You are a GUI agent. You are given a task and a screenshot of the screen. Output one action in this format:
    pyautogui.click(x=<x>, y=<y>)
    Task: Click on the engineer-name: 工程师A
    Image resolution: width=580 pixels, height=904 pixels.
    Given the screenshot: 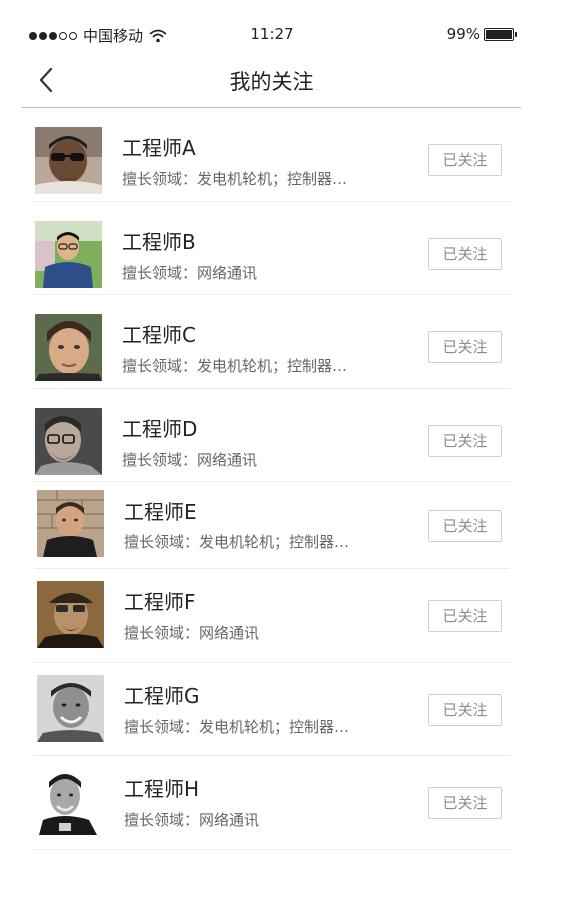 What is the action you would take?
    pyautogui.click(x=159, y=148)
    